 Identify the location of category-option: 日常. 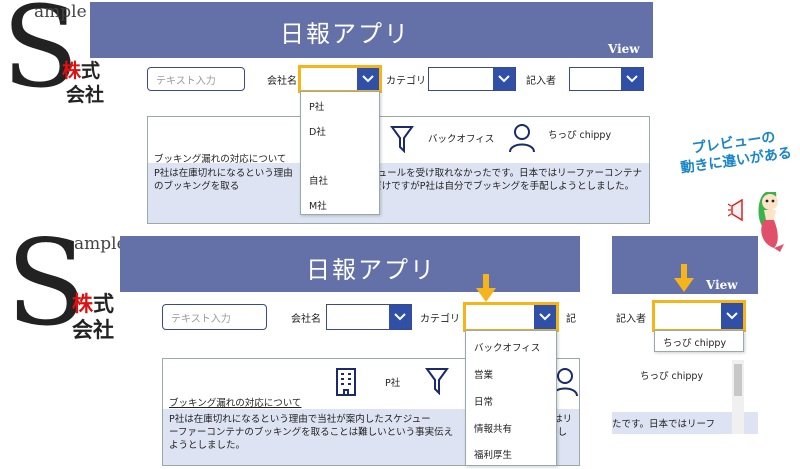
(483, 401).